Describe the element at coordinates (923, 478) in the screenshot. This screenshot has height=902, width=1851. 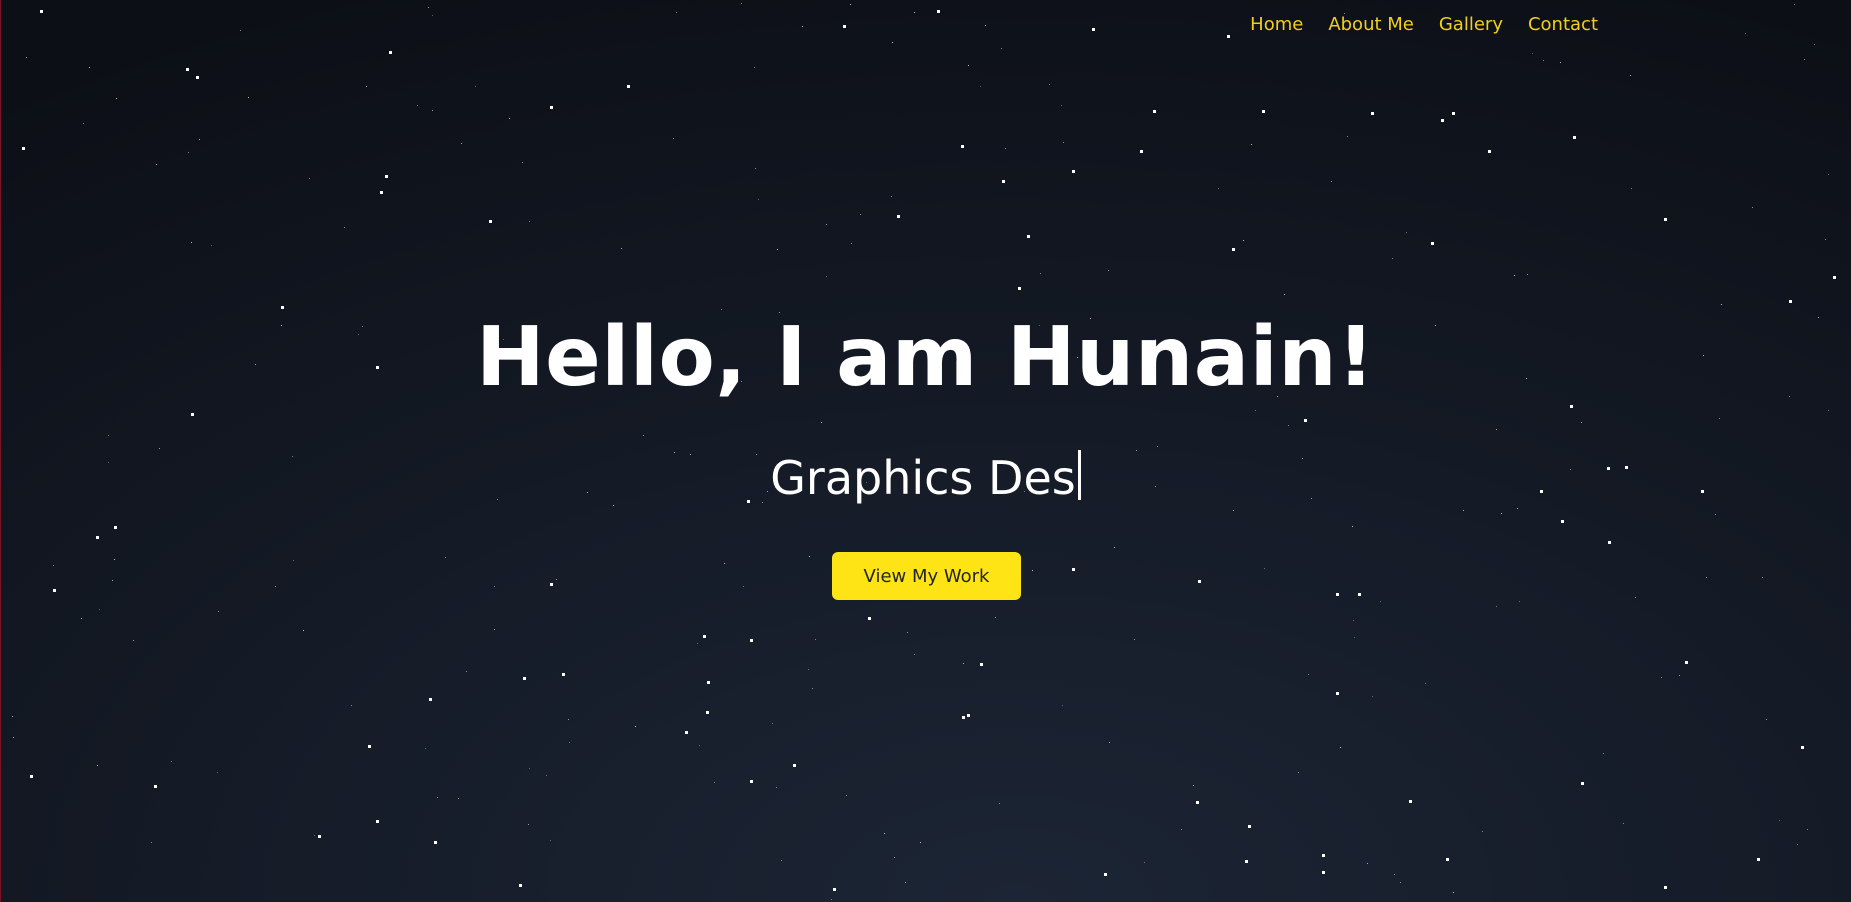
I see `typed-text: Graphics Des` at that location.